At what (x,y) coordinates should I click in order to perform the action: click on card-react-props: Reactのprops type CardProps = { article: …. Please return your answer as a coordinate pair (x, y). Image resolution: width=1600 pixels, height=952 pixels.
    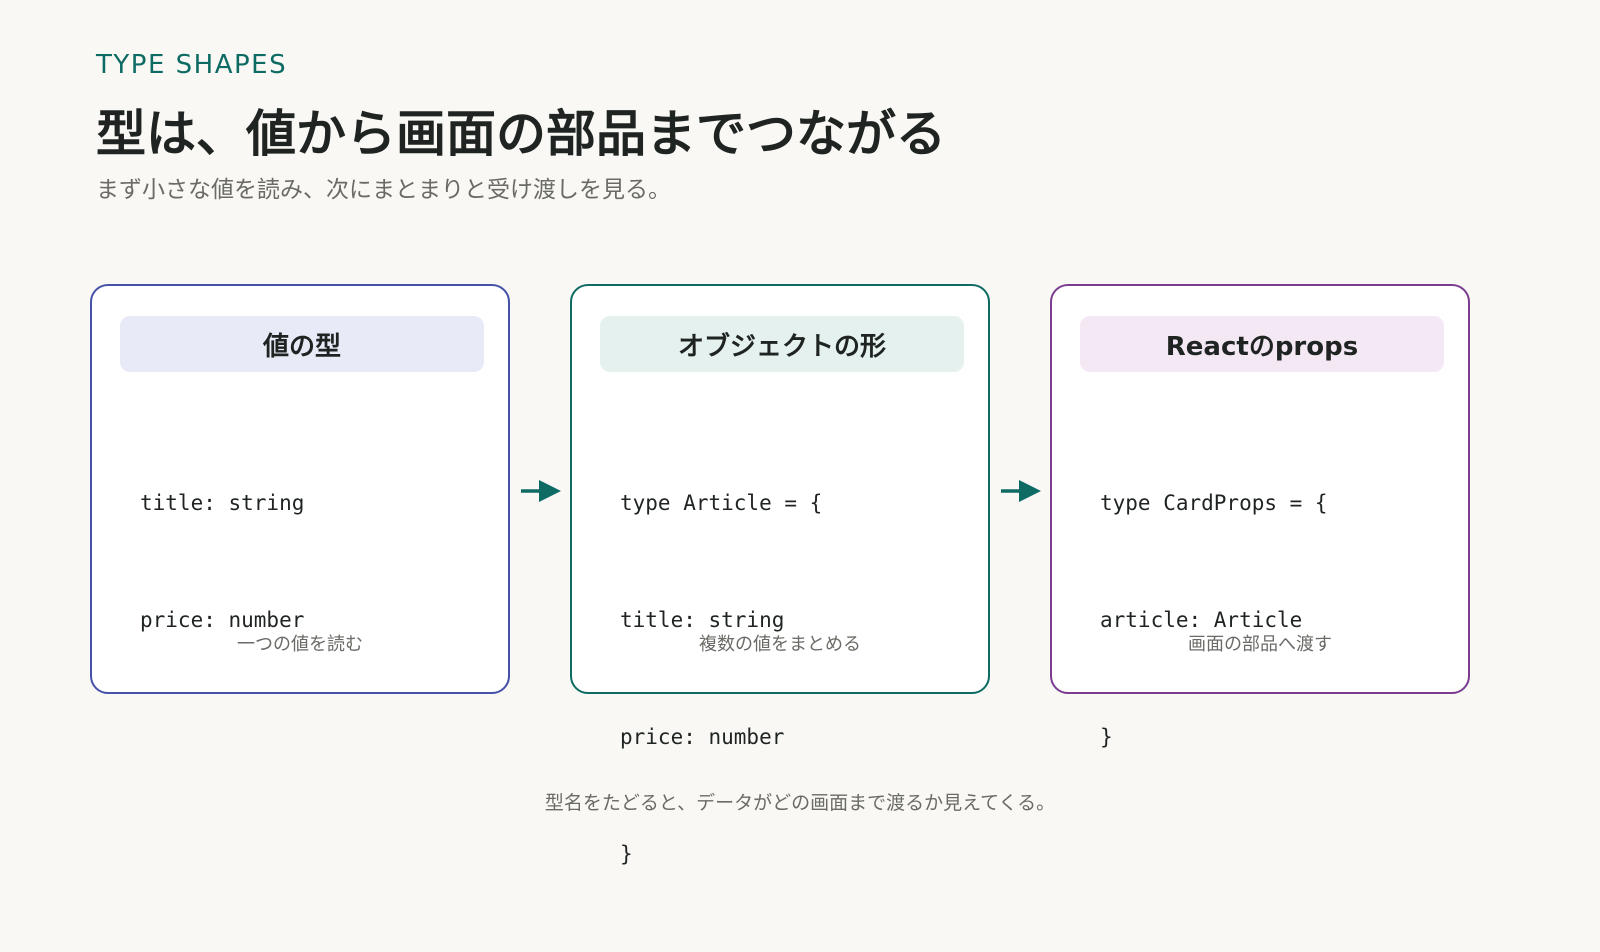
    Looking at the image, I should click on (1260, 516).